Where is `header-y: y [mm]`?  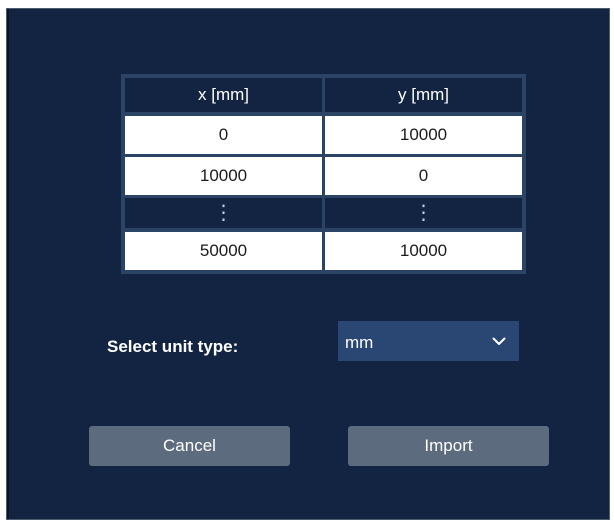 header-y: y [mm] is located at coordinates (423, 95).